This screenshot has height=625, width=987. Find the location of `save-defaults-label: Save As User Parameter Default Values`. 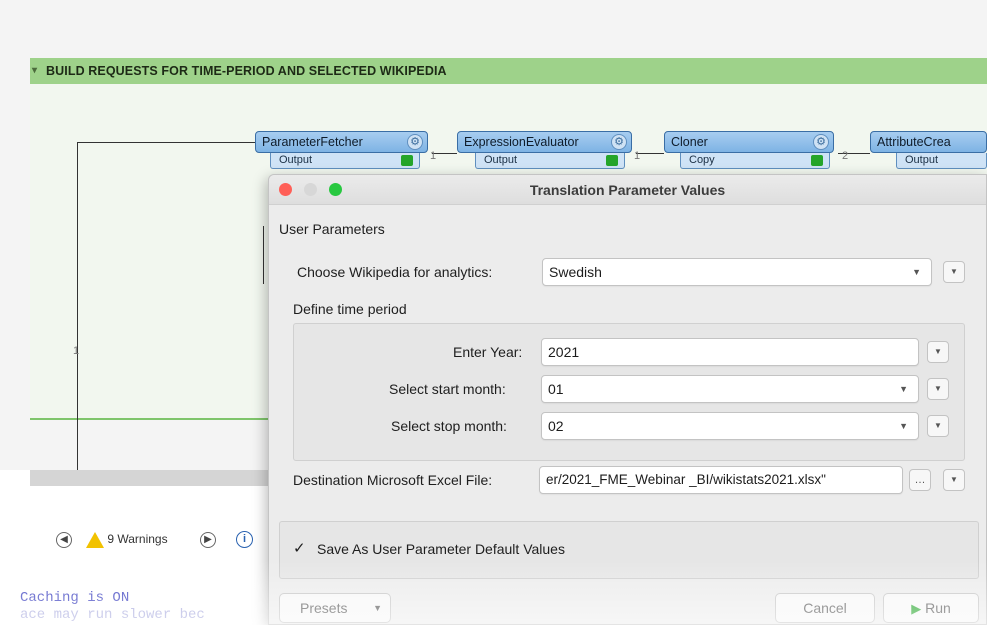

save-defaults-label: Save As User Parameter Default Values is located at coordinates (441, 549).